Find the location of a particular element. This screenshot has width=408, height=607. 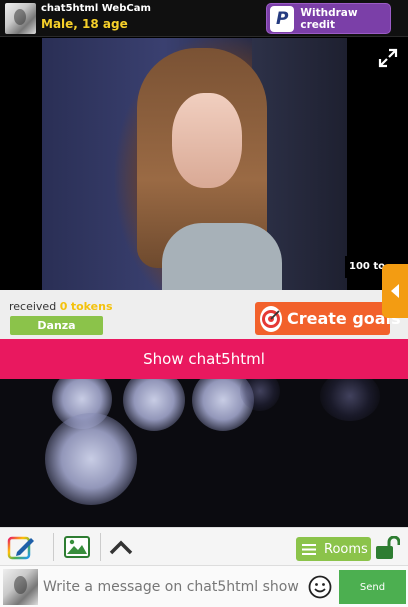

emoji-icon is located at coordinates (320, 587).